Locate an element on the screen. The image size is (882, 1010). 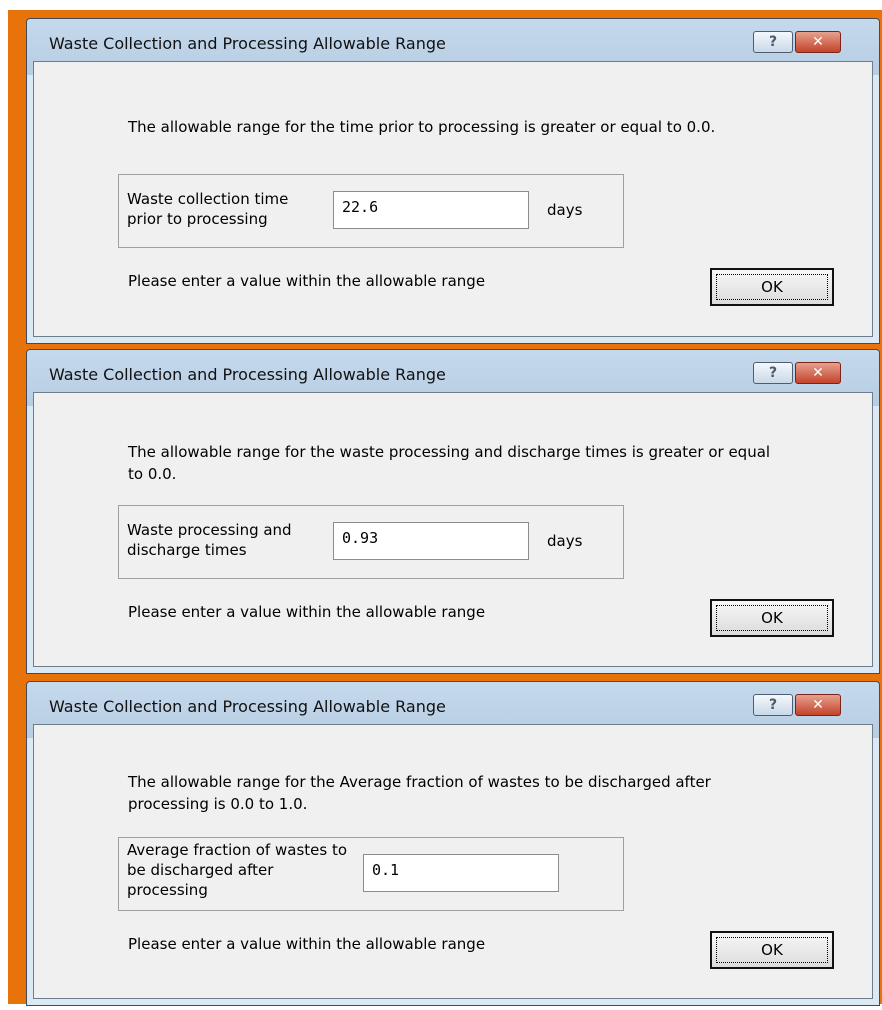
discharge-fraction-input: 0.1 is located at coordinates (461, 873).